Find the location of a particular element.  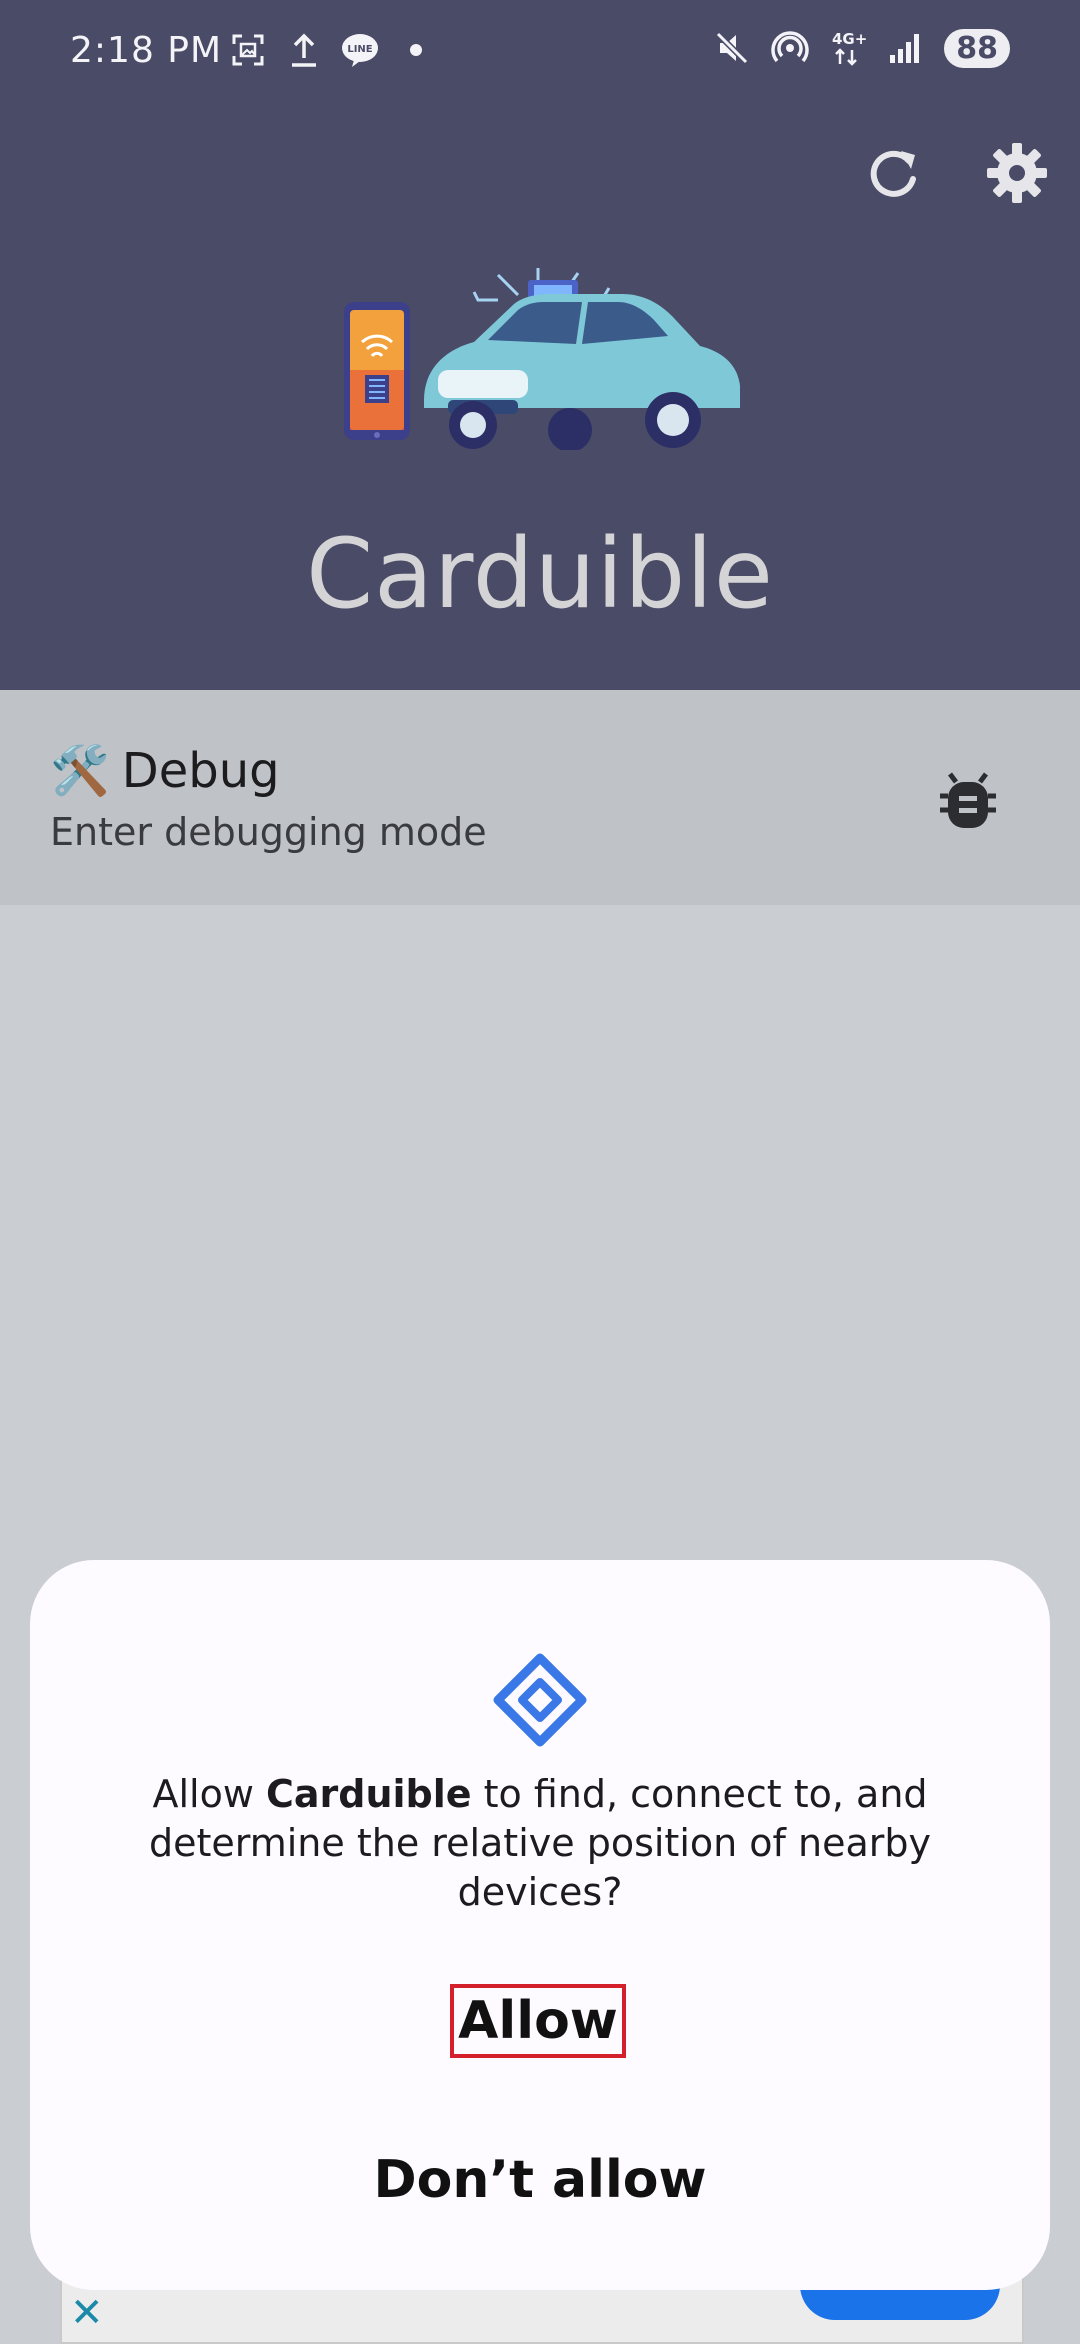

car-illustration is located at coordinates (582, 372).